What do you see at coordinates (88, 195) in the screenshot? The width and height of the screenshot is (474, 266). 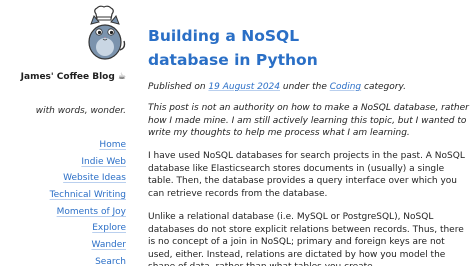 I see `nav-link-technical-writing: Technical Writing` at bounding box center [88, 195].